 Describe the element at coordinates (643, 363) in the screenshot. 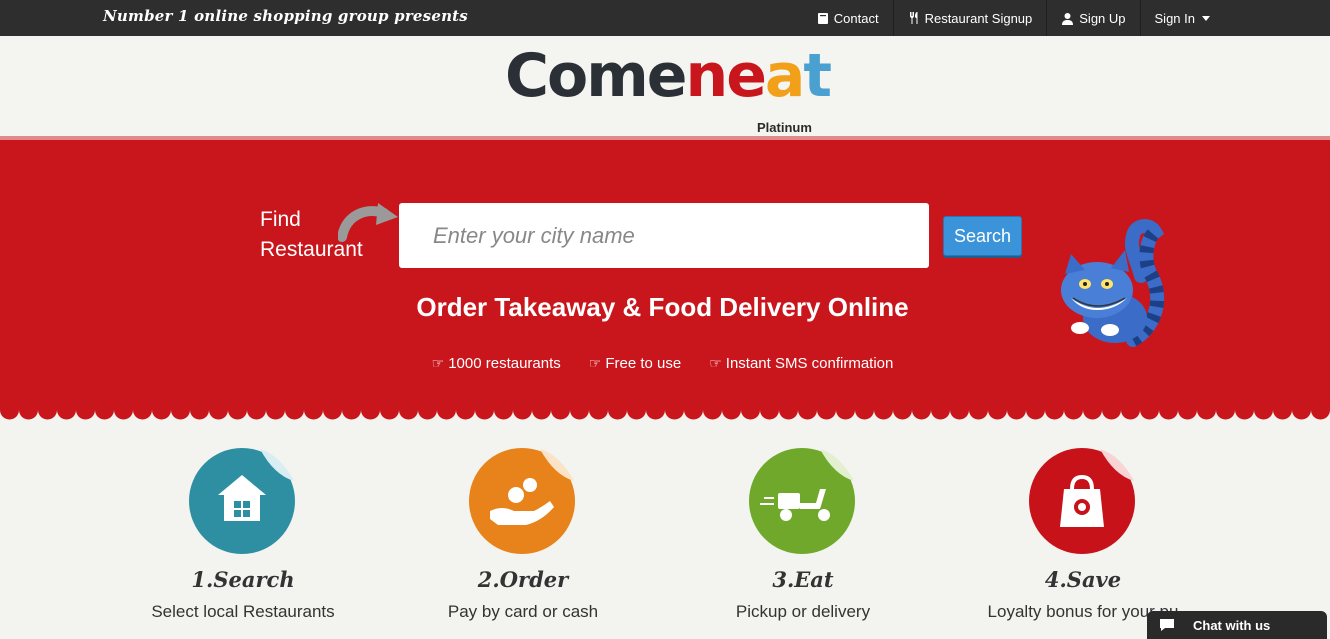

I see `feature-free: Free to use` at that location.